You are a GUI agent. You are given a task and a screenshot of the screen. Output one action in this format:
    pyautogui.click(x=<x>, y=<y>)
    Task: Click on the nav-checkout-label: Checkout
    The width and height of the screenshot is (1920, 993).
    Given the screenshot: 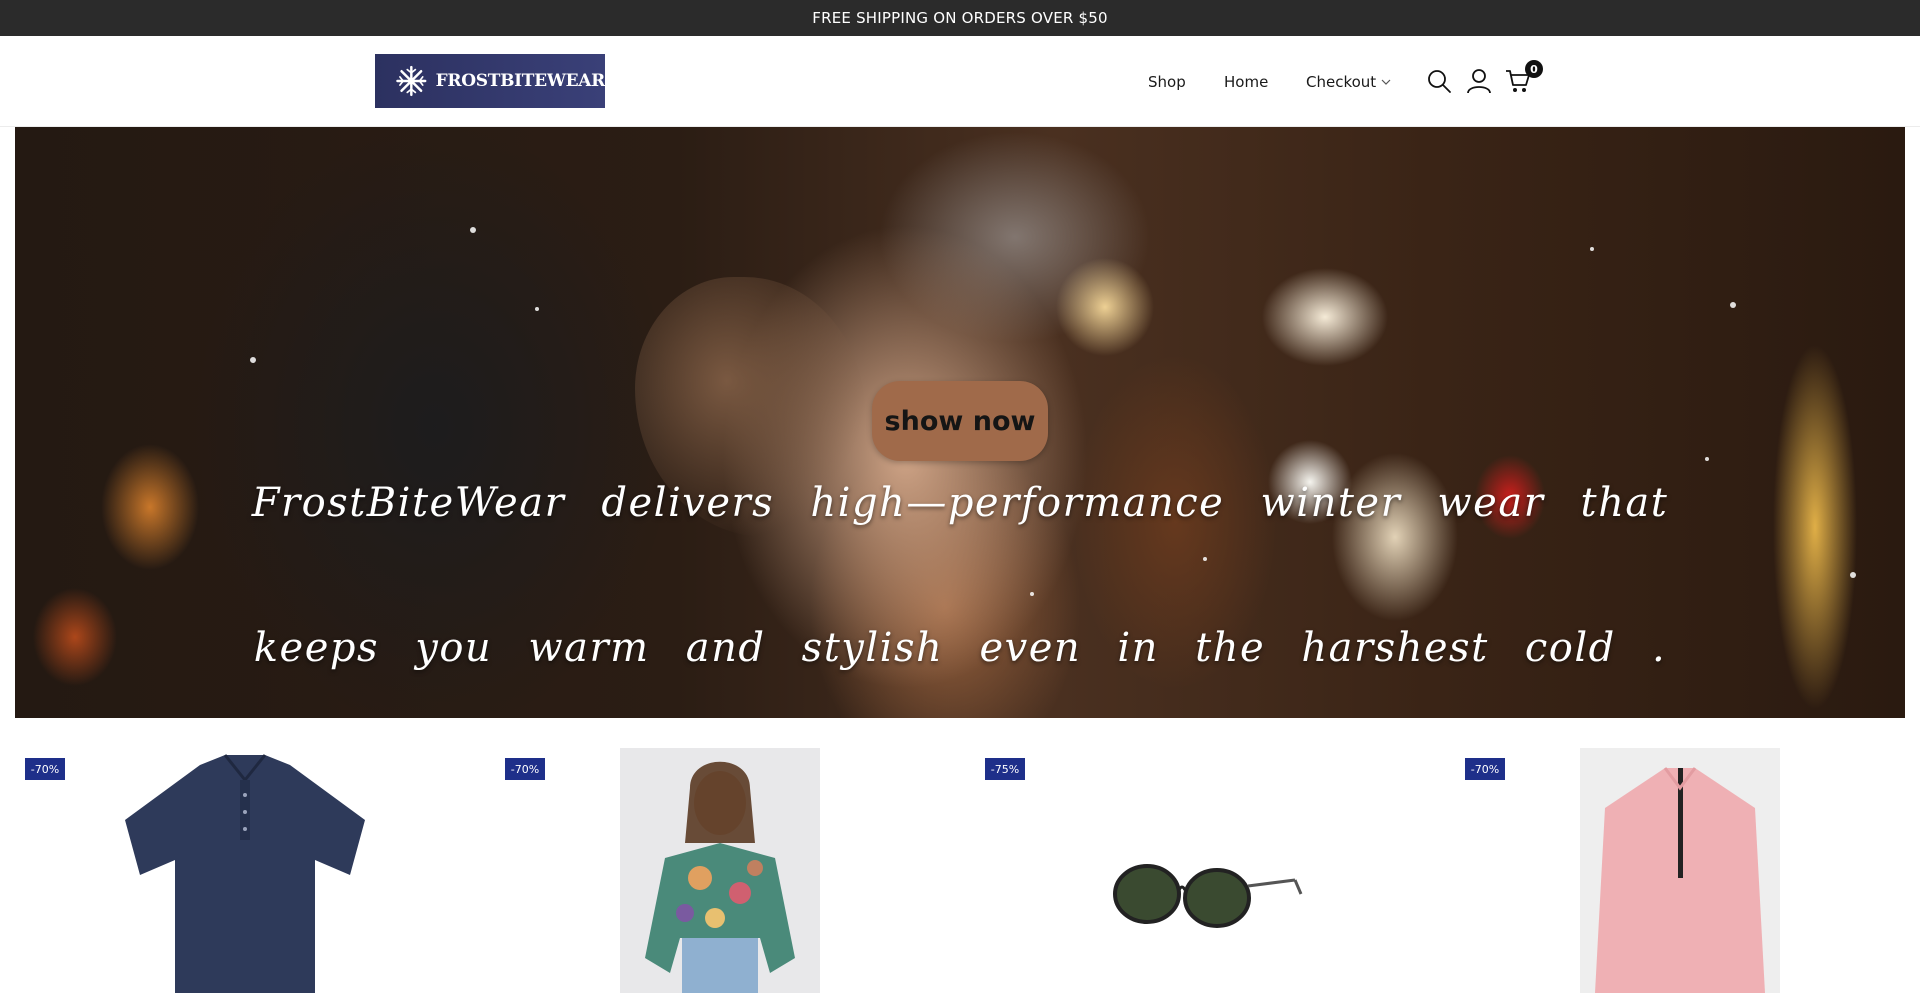 What is the action you would take?
    pyautogui.click(x=1341, y=81)
    